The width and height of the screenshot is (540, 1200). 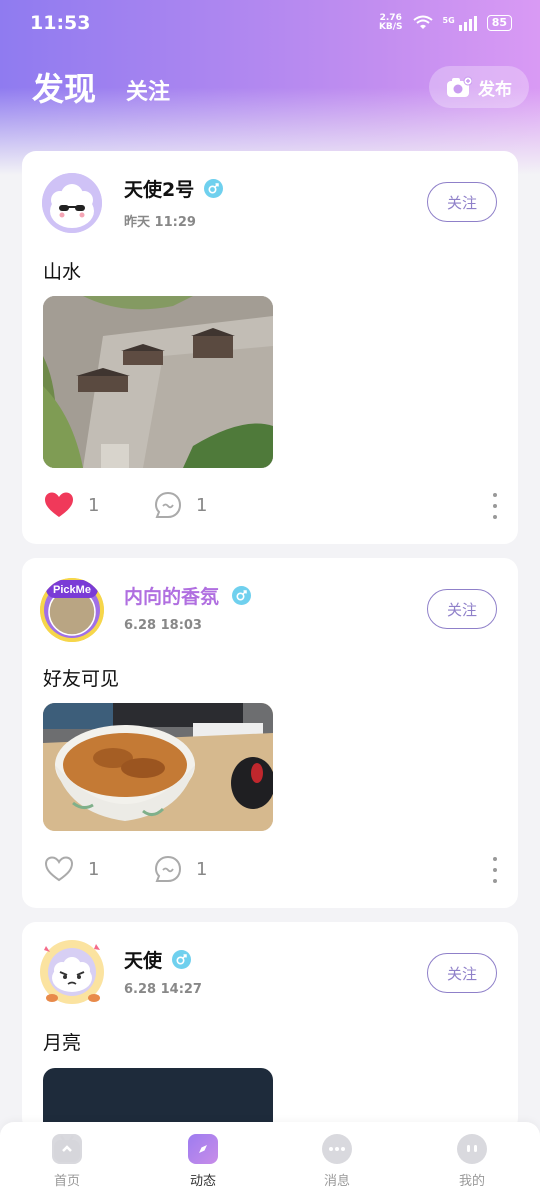 I want to click on nav-item-moments: 动态, so click(x=203, y=1161).